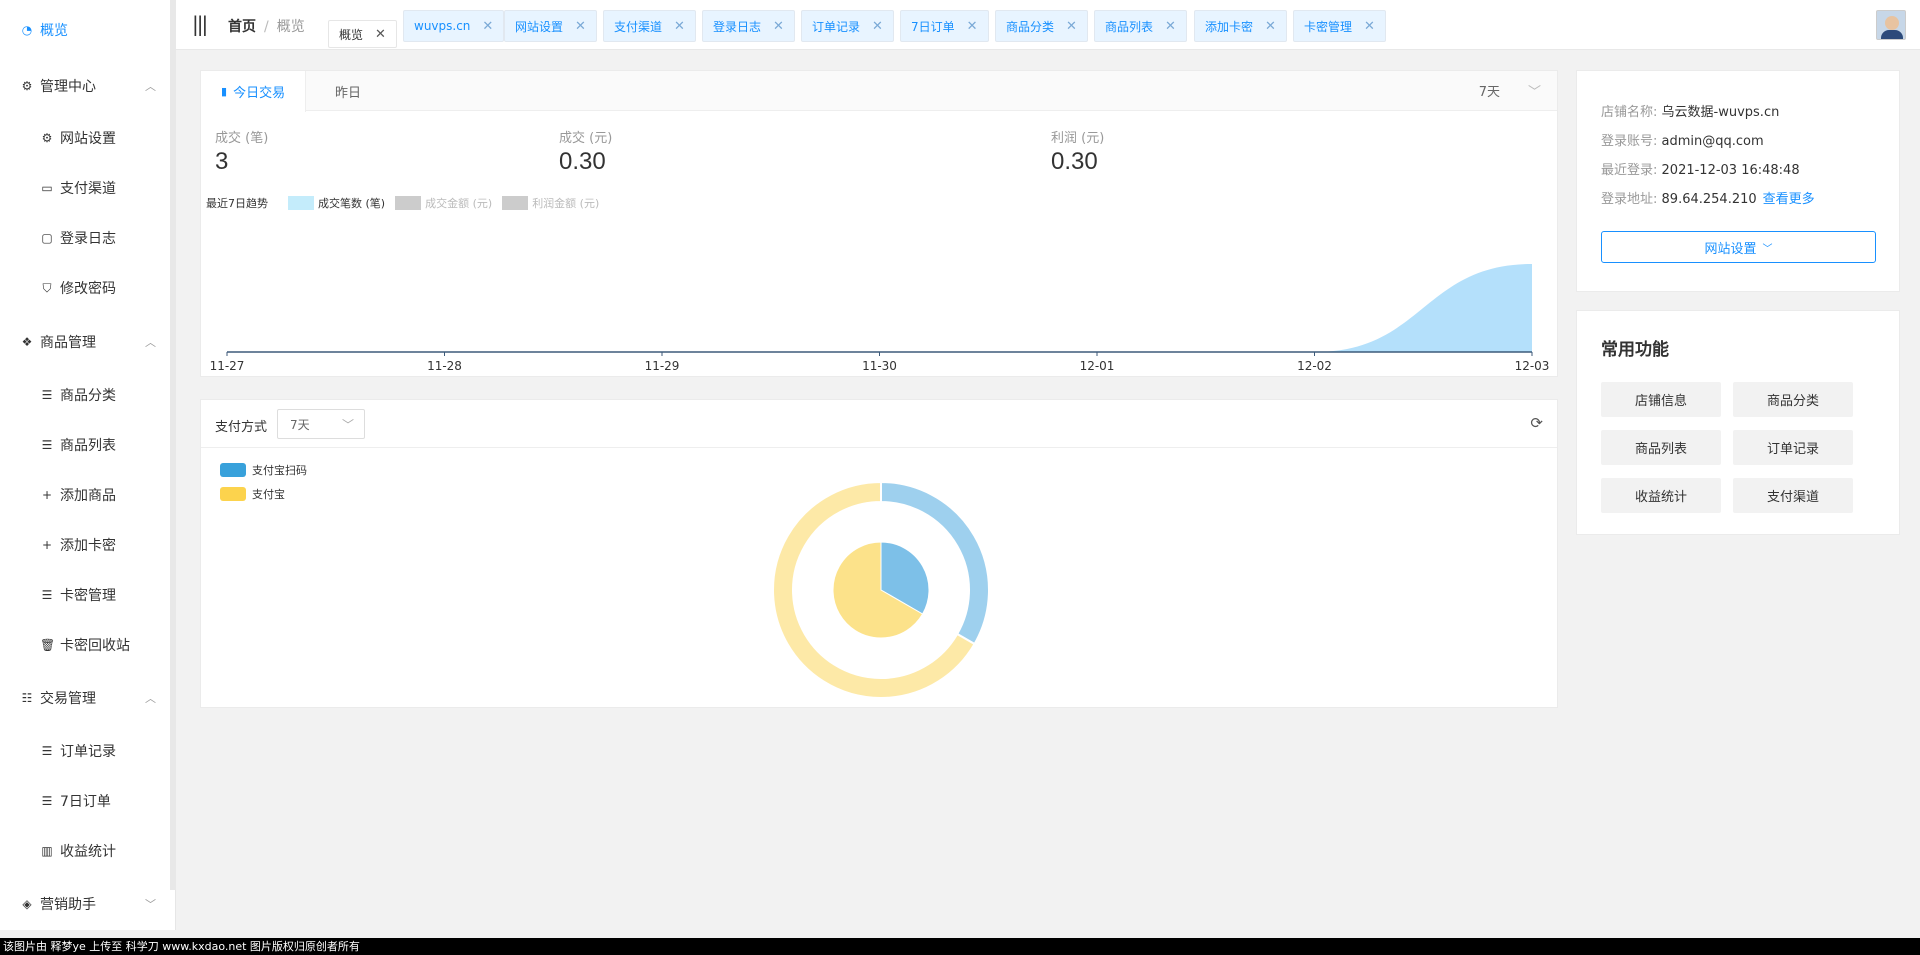 The width and height of the screenshot is (1920, 955). What do you see at coordinates (1140, 26) in the screenshot?
I see `tab-product-list: 商品列表 ✕` at bounding box center [1140, 26].